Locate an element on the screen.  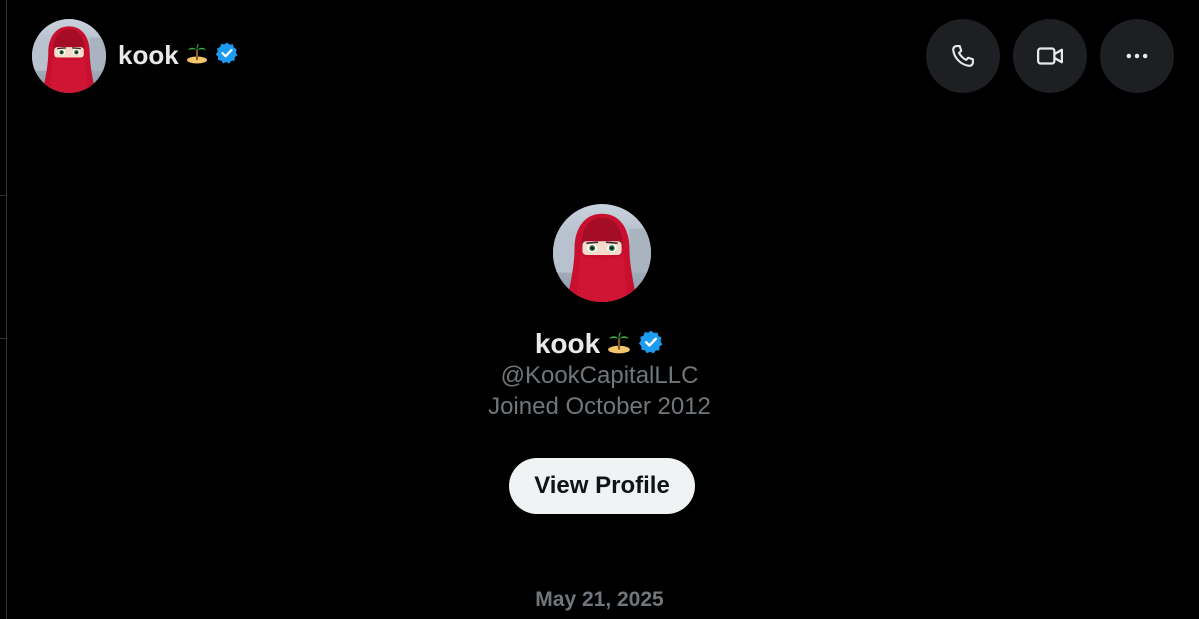
profile-handle: @KookCapitalLLC is located at coordinates (599, 375).